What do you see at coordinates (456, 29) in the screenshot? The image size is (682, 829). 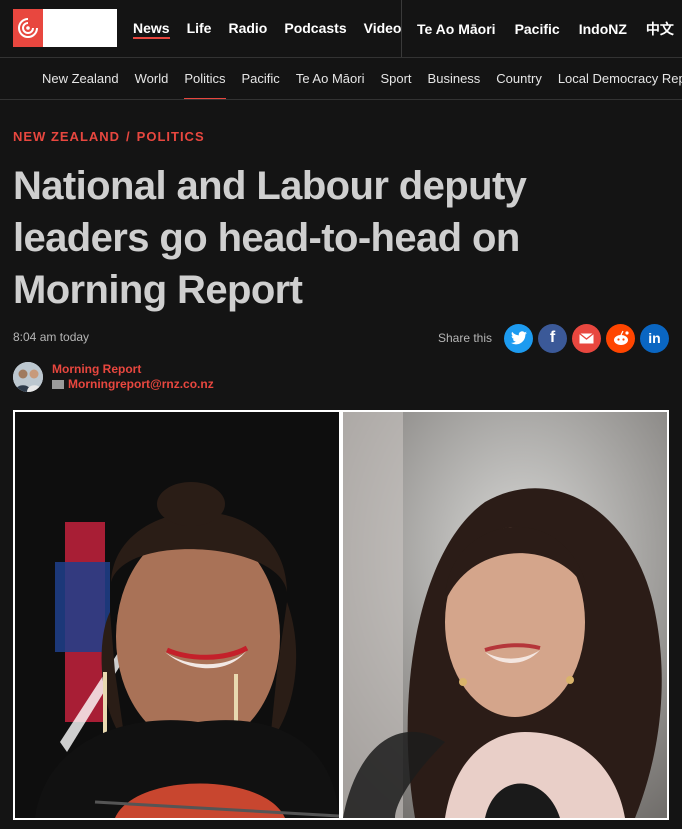 I see `nav-te-ao-maori: Te Ao Māori` at bounding box center [456, 29].